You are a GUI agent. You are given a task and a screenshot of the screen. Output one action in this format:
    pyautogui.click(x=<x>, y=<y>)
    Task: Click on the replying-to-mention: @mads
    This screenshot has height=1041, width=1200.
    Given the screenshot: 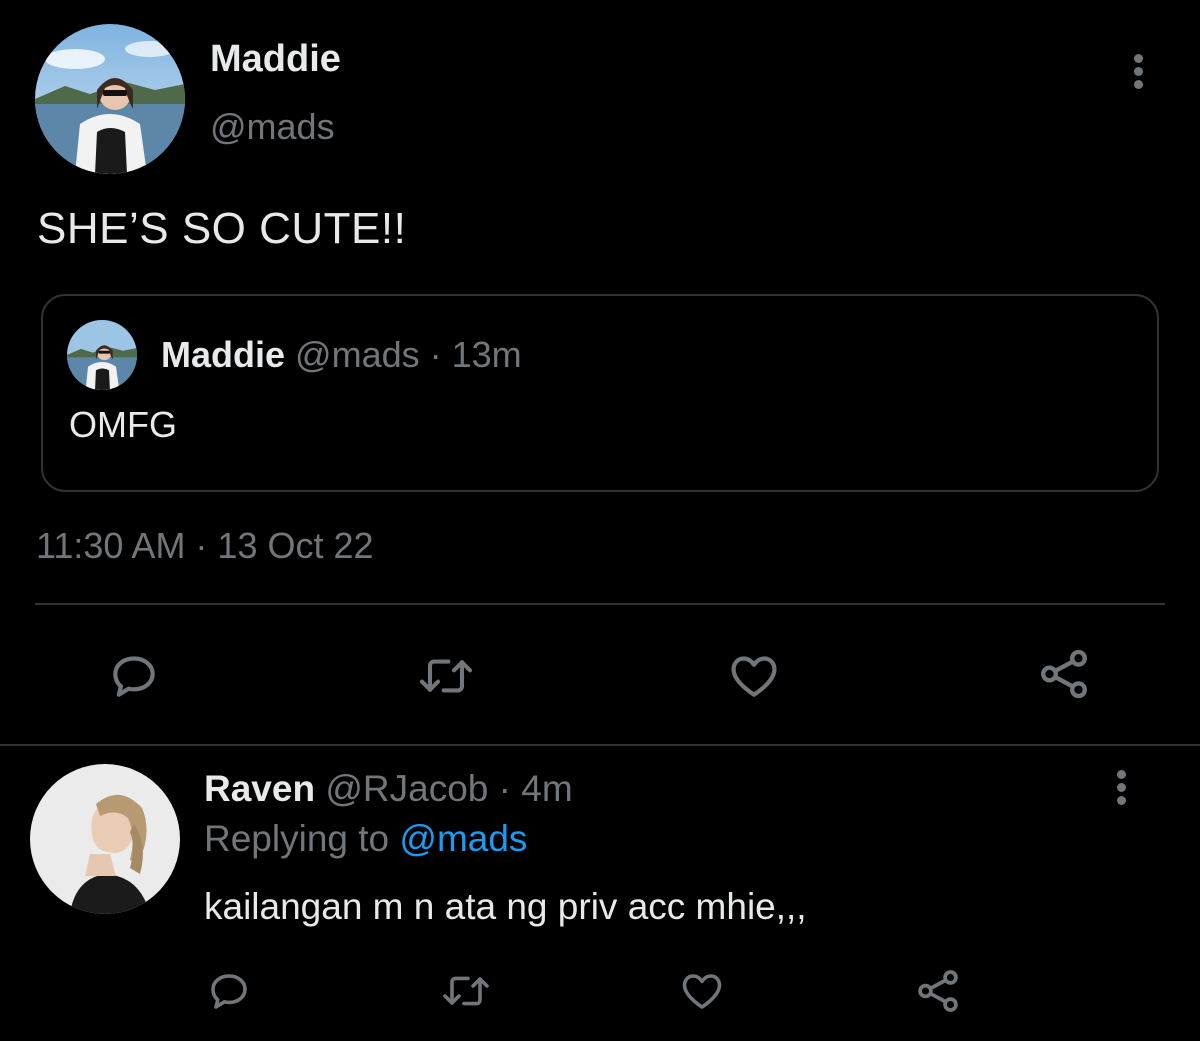 What is the action you would take?
    pyautogui.click(x=463, y=838)
    